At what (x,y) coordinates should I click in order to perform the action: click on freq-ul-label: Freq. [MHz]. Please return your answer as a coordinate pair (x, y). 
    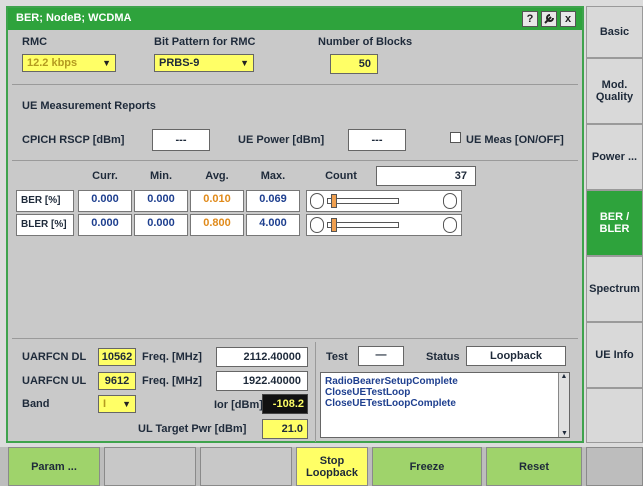
    Looking at the image, I should click on (172, 381).